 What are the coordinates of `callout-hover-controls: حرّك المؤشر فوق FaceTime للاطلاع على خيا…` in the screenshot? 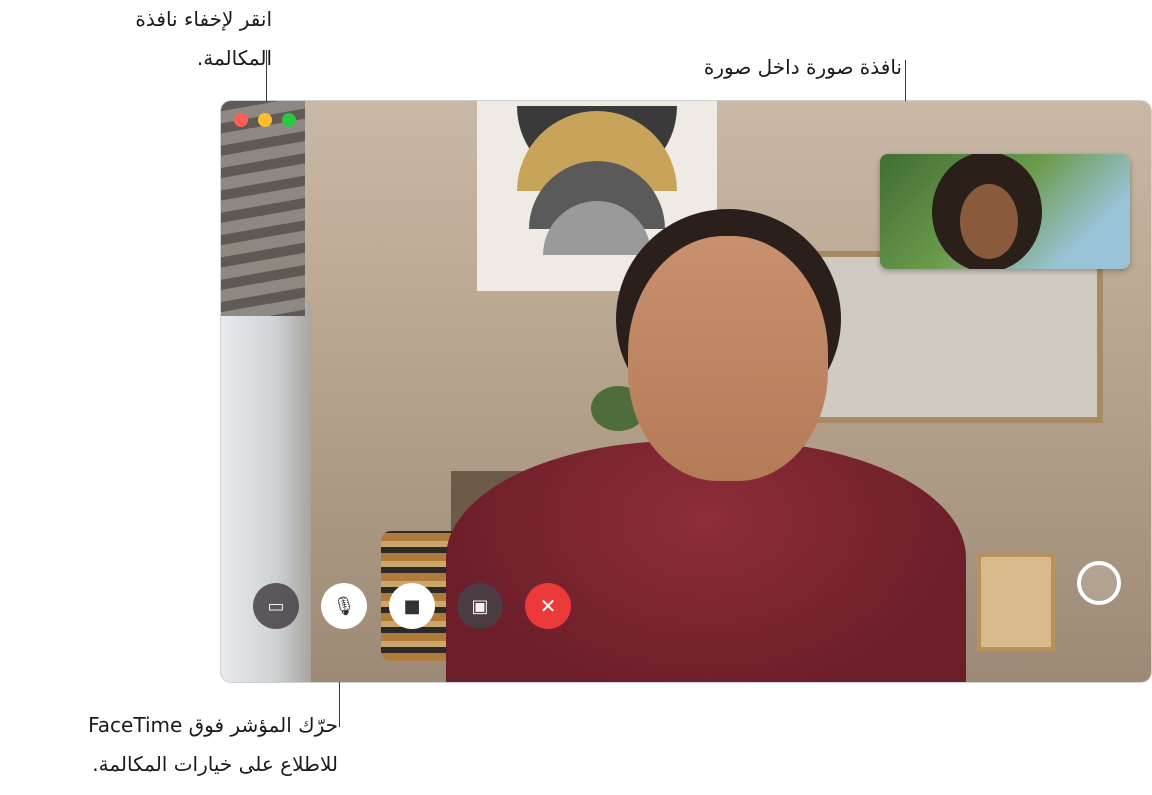 It's located at (213, 744).